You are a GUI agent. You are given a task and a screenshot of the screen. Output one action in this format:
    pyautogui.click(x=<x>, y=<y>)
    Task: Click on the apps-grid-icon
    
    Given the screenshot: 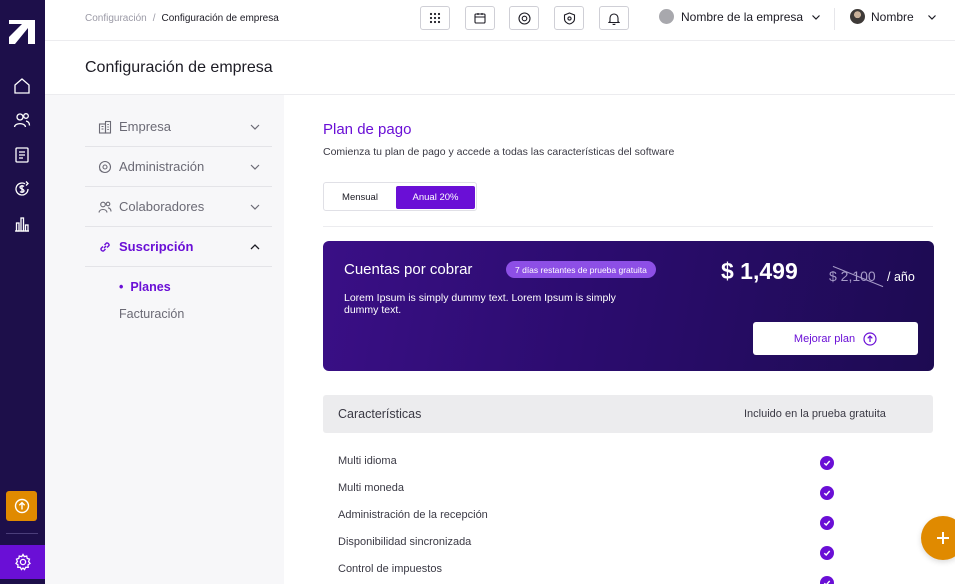 What is the action you would take?
    pyautogui.click(x=435, y=18)
    